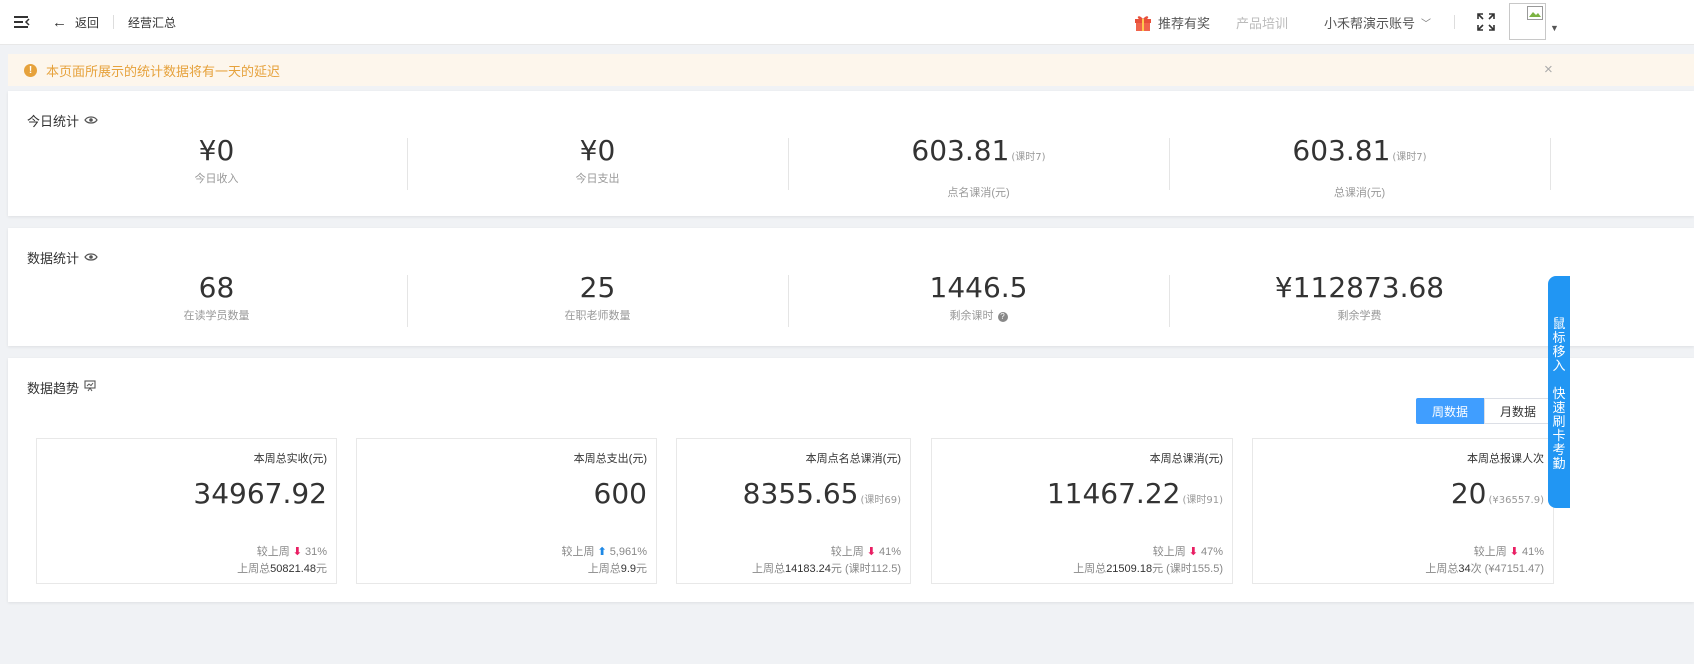 The height and width of the screenshot is (664, 1694). Describe the element at coordinates (851, 70) in the screenshot. I see `delay-notice: ! 本页面所展示的统计数据将有一天的延迟 ×` at that location.